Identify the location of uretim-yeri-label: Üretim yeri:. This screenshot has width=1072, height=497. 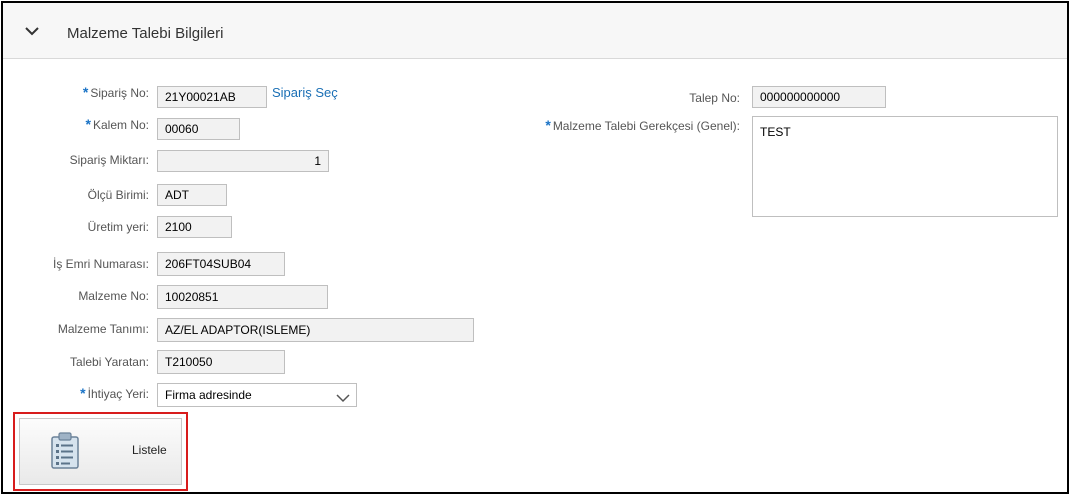
(118, 227).